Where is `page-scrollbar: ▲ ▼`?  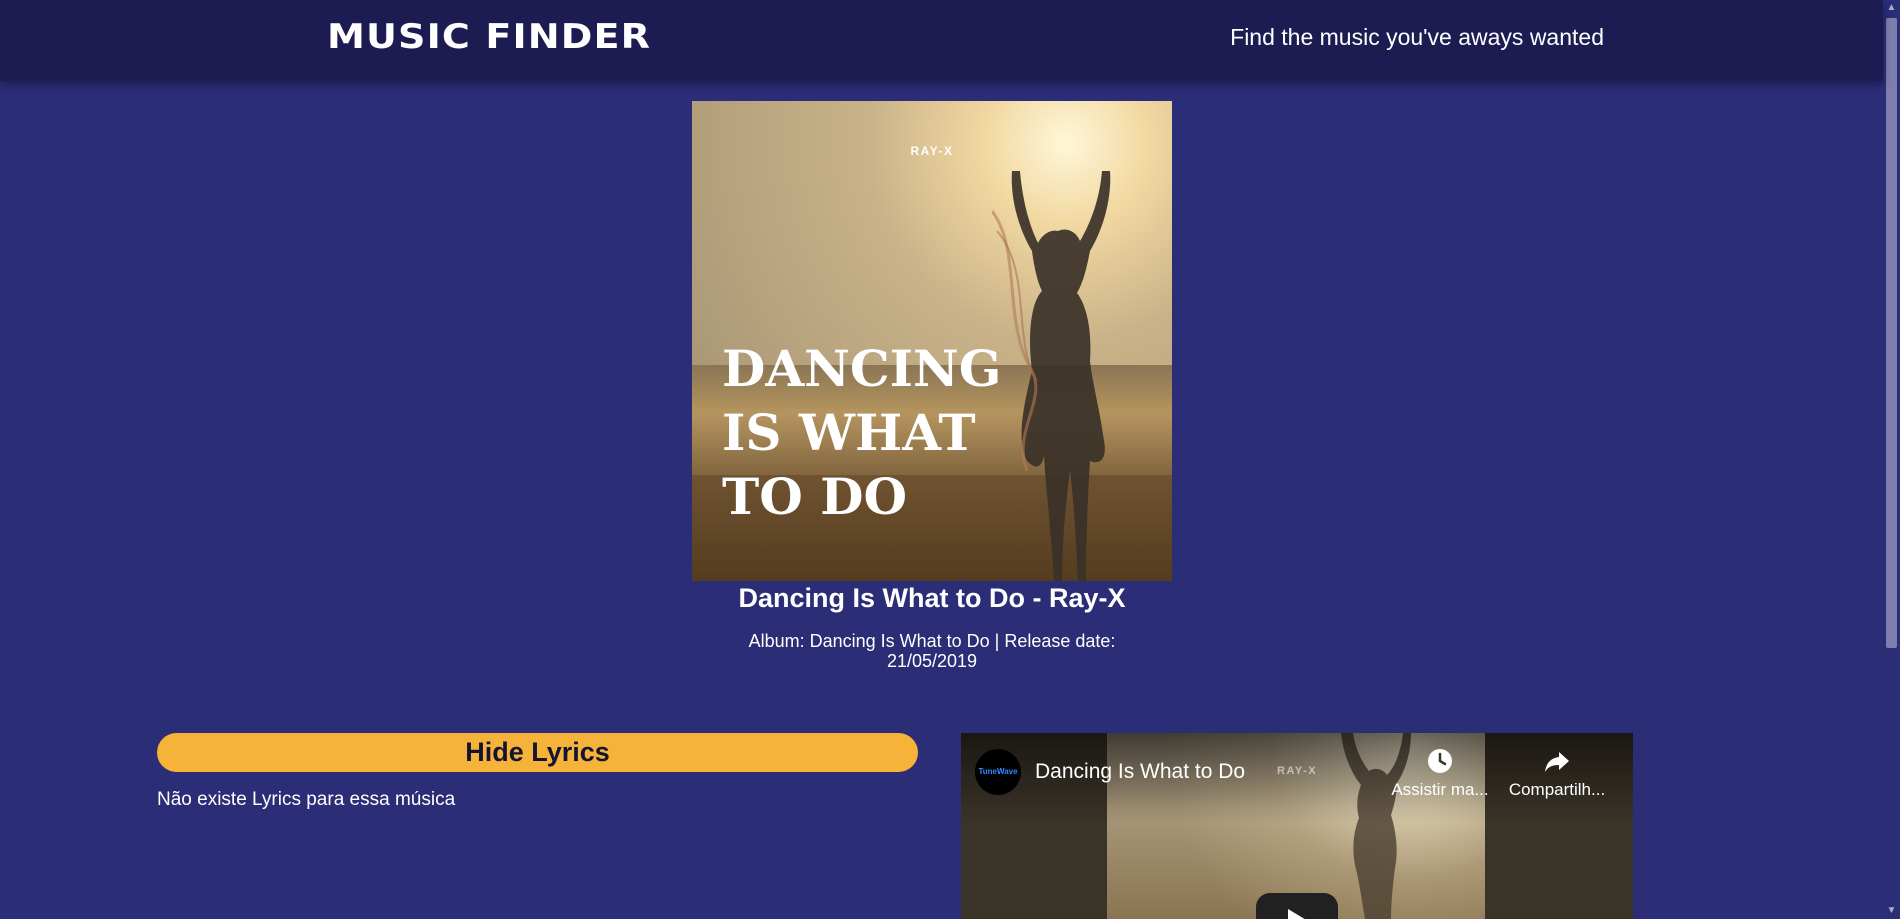 page-scrollbar: ▲ ▼ is located at coordinates (1891, 459).